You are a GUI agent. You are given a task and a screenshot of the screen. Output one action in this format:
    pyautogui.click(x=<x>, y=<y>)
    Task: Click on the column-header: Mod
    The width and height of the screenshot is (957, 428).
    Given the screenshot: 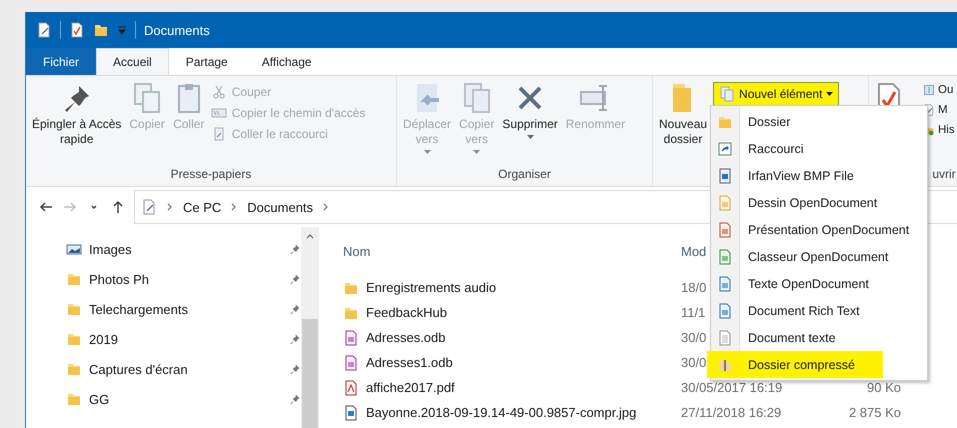 What is the action you would take?
    pyautogui.click(x=693, y=251)
    